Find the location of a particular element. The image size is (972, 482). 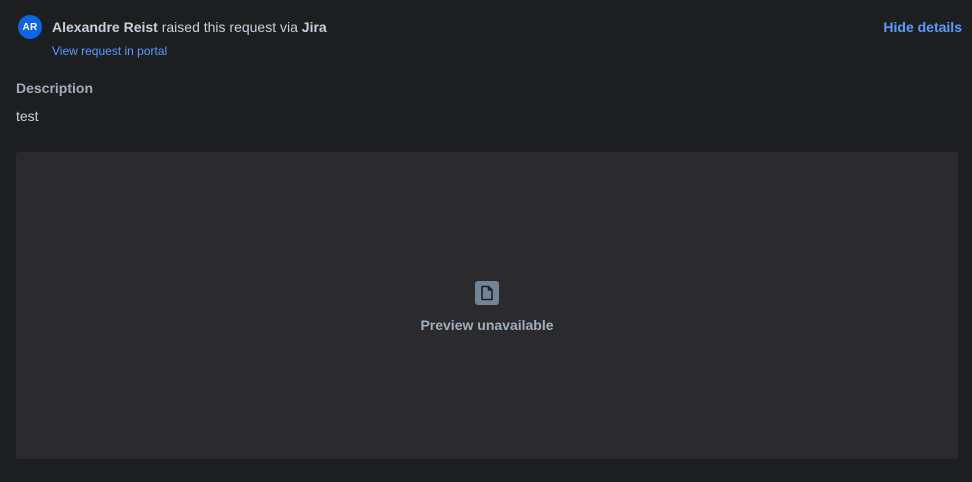

raised-text: raised this request via is located at coordinates (229, 27).